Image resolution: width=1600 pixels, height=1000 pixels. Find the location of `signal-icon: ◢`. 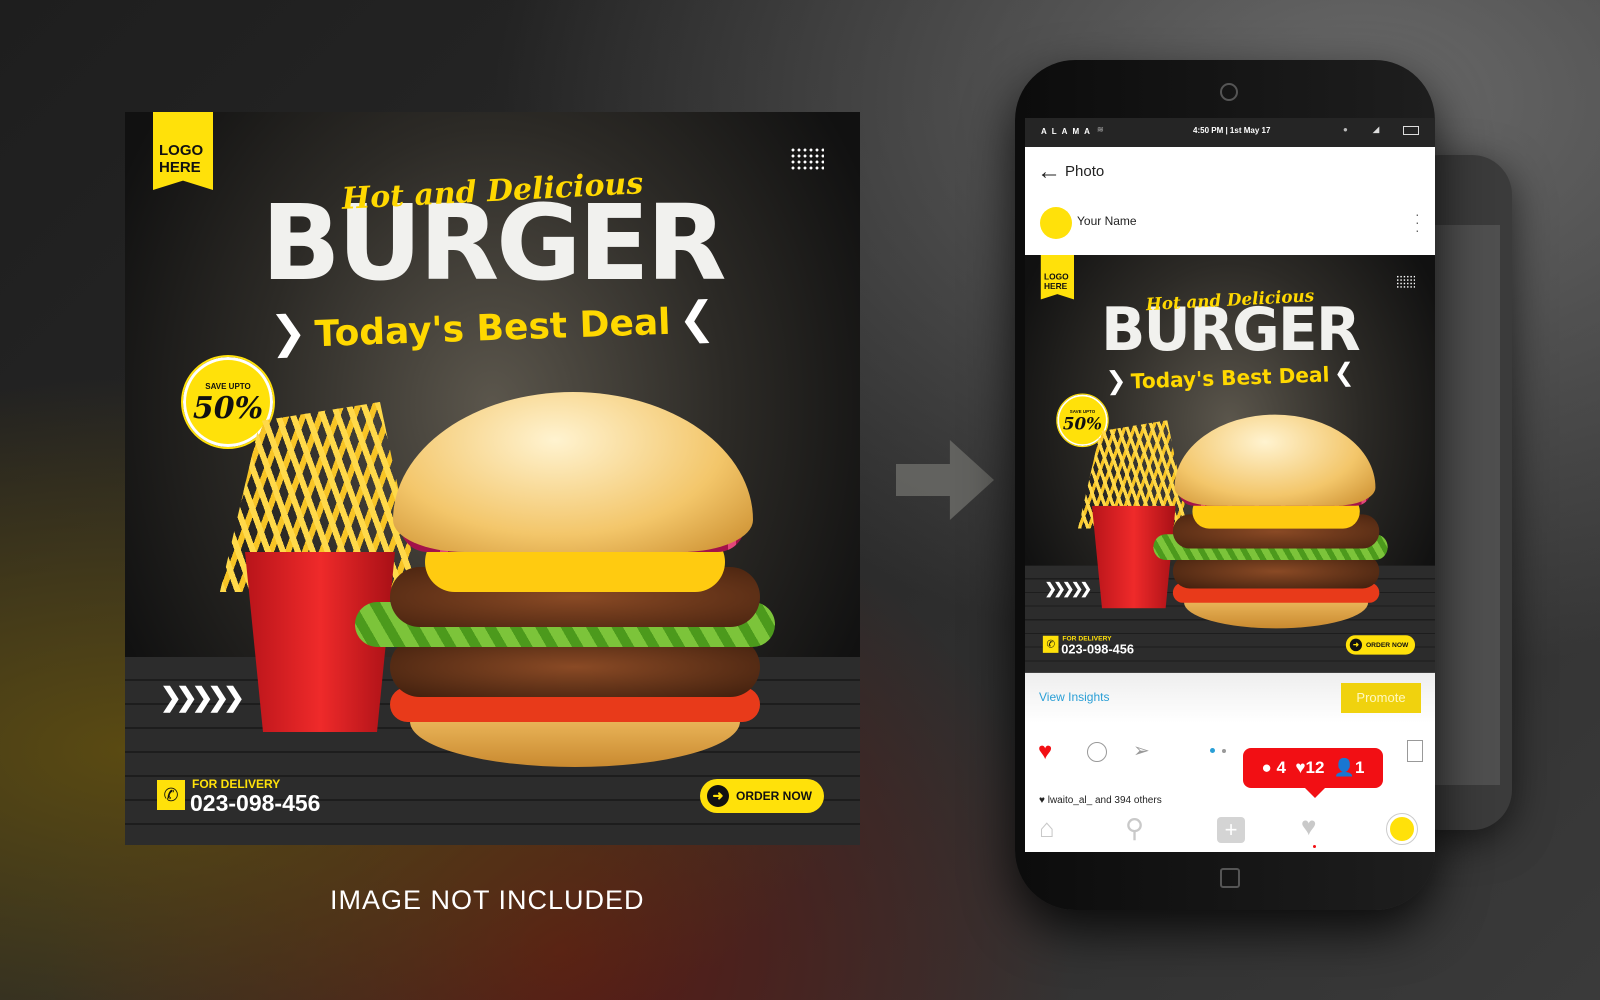

signal-icon: ◢ is located at coordinates (1376, 129).